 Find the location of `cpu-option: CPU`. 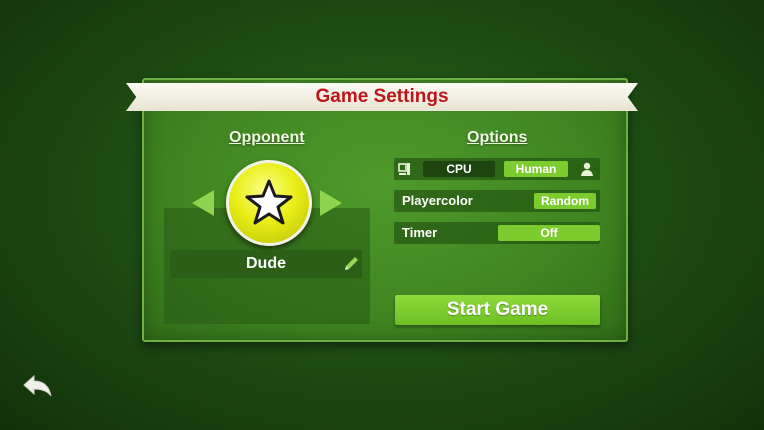

cpu-option: CPU is located at coordinates (459, 169).